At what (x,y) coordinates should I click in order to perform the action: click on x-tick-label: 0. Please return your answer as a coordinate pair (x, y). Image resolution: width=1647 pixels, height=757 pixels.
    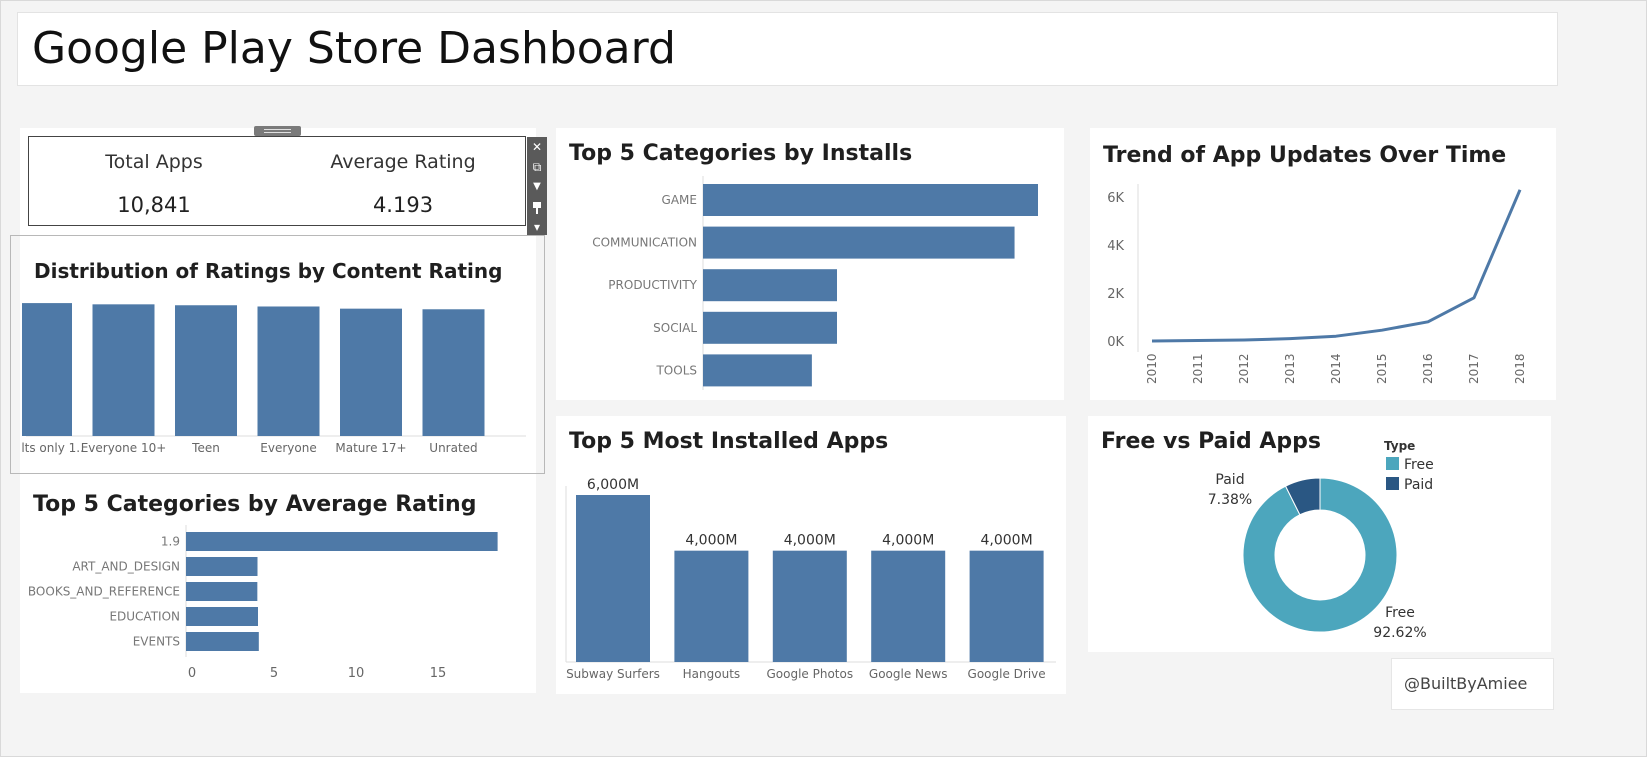
    Looking at the image, I should click on (192, 673).